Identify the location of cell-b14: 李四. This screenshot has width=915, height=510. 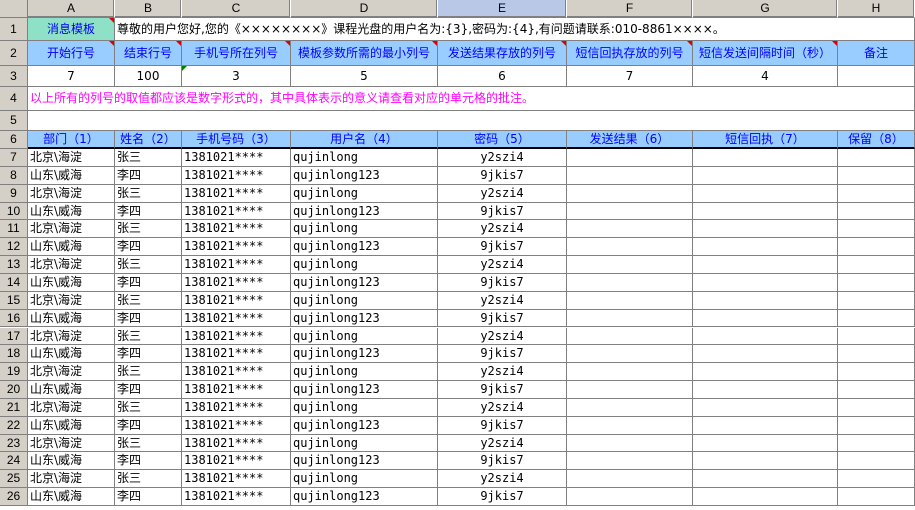
(148, 282).